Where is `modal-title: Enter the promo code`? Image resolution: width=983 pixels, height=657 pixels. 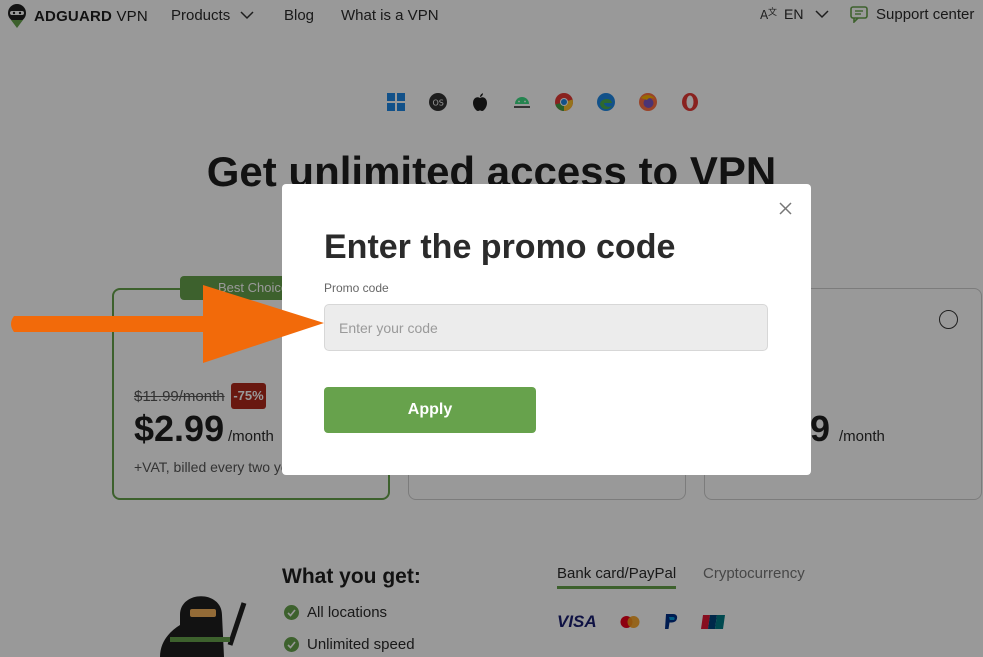 modal-title: Enter the promo code is located at coordinates (500, 247).